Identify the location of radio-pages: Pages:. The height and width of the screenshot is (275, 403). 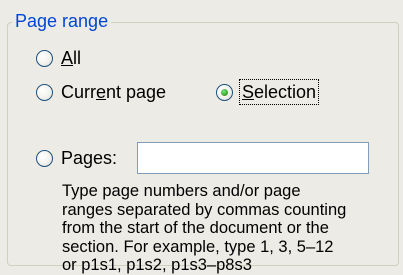
(76, 158).